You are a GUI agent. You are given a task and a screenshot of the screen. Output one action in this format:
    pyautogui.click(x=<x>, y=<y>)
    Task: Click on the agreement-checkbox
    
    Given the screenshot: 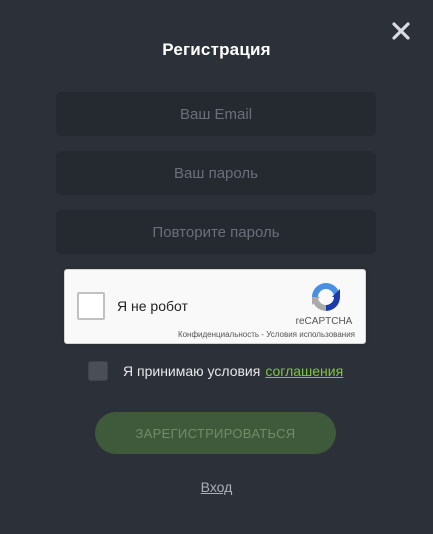 What is the action you would take?
    pyautogui.click(x=98, y=371)
    